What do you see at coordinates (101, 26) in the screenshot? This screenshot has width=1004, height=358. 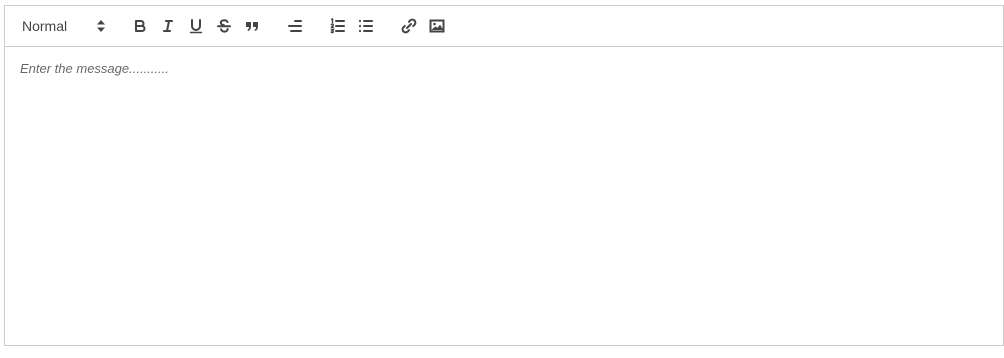 I see `select-arrows-icon` at bounding box center [101, 26].